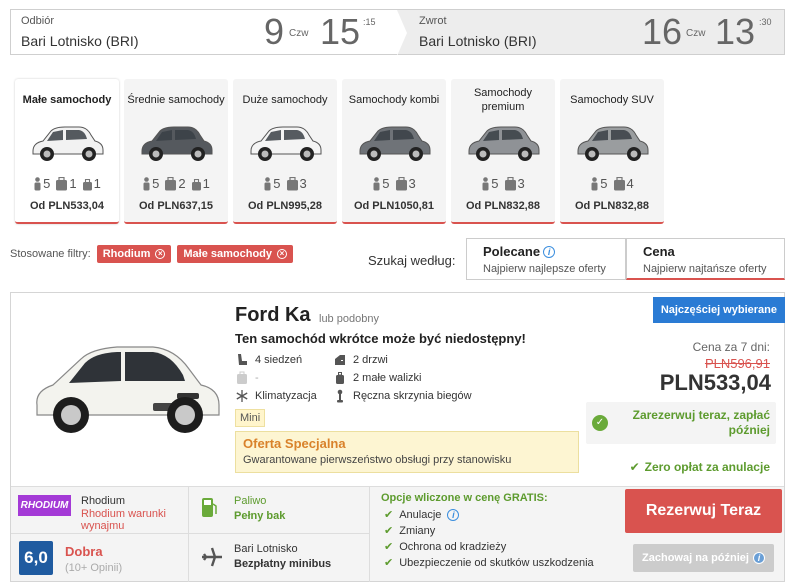 The height and width of the screenshot is (585, 795). I want to click on save-for-later-label: Zachowaj na później, so click(695, 558).